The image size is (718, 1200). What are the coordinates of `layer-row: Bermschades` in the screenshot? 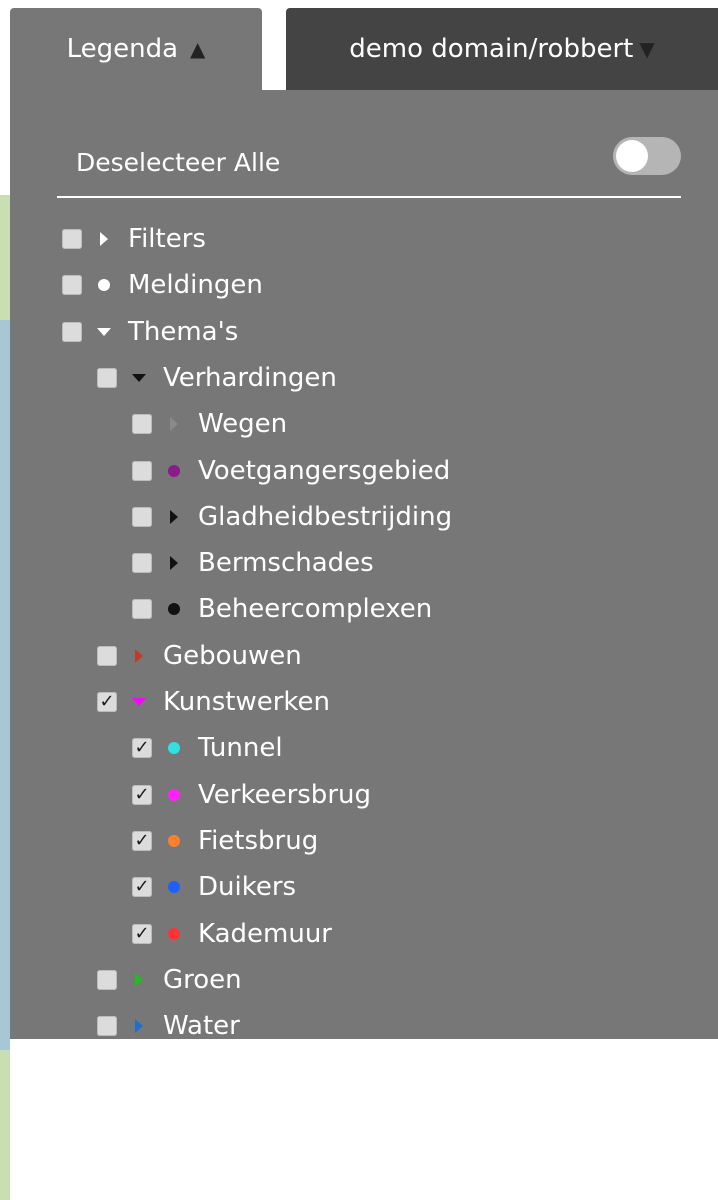 It's located at (253, 563).